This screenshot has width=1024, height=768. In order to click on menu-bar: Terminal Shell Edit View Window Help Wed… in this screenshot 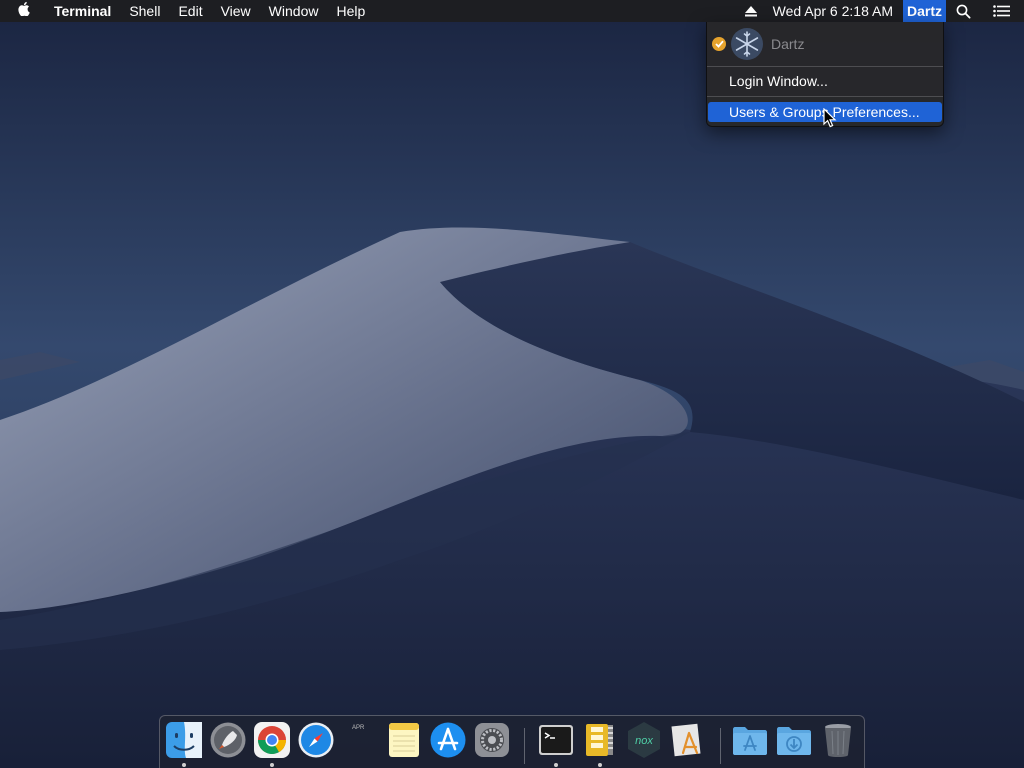, I will do `click(512, 11)`.